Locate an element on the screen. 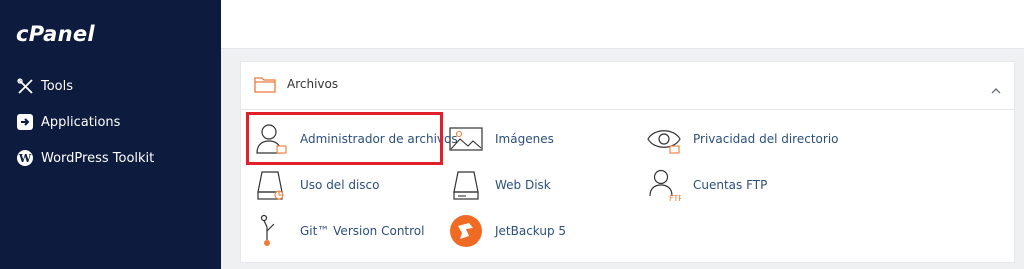 Image resolution: width=1024 pixels, height=269 pixels. item-label: JetBackup 5 is located at coordinates (531, 231).